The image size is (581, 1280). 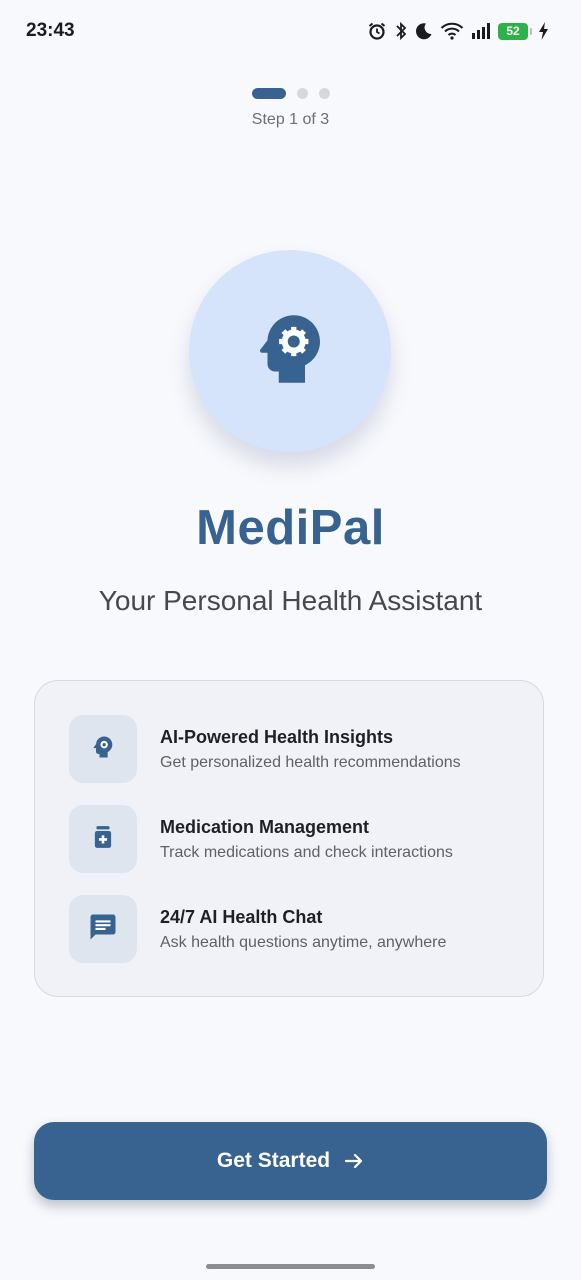 I want to click on step-label: Step 1 of 3, so click(x=290, y=119).